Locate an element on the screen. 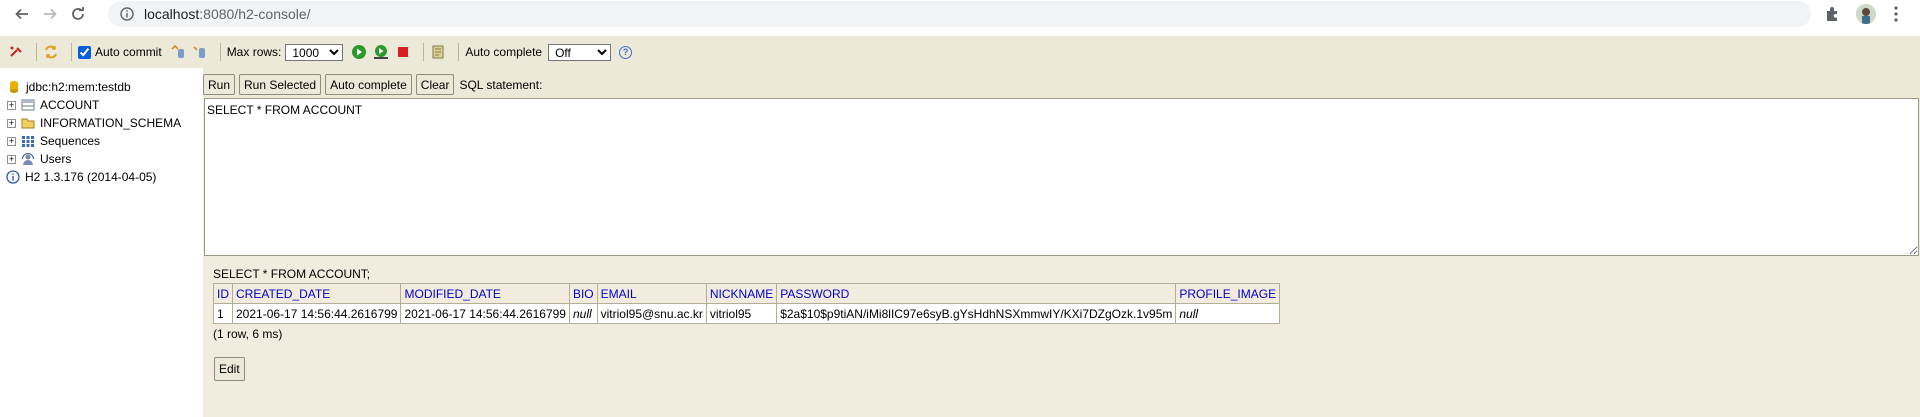  info-icon is located at coordinates (13, 177).